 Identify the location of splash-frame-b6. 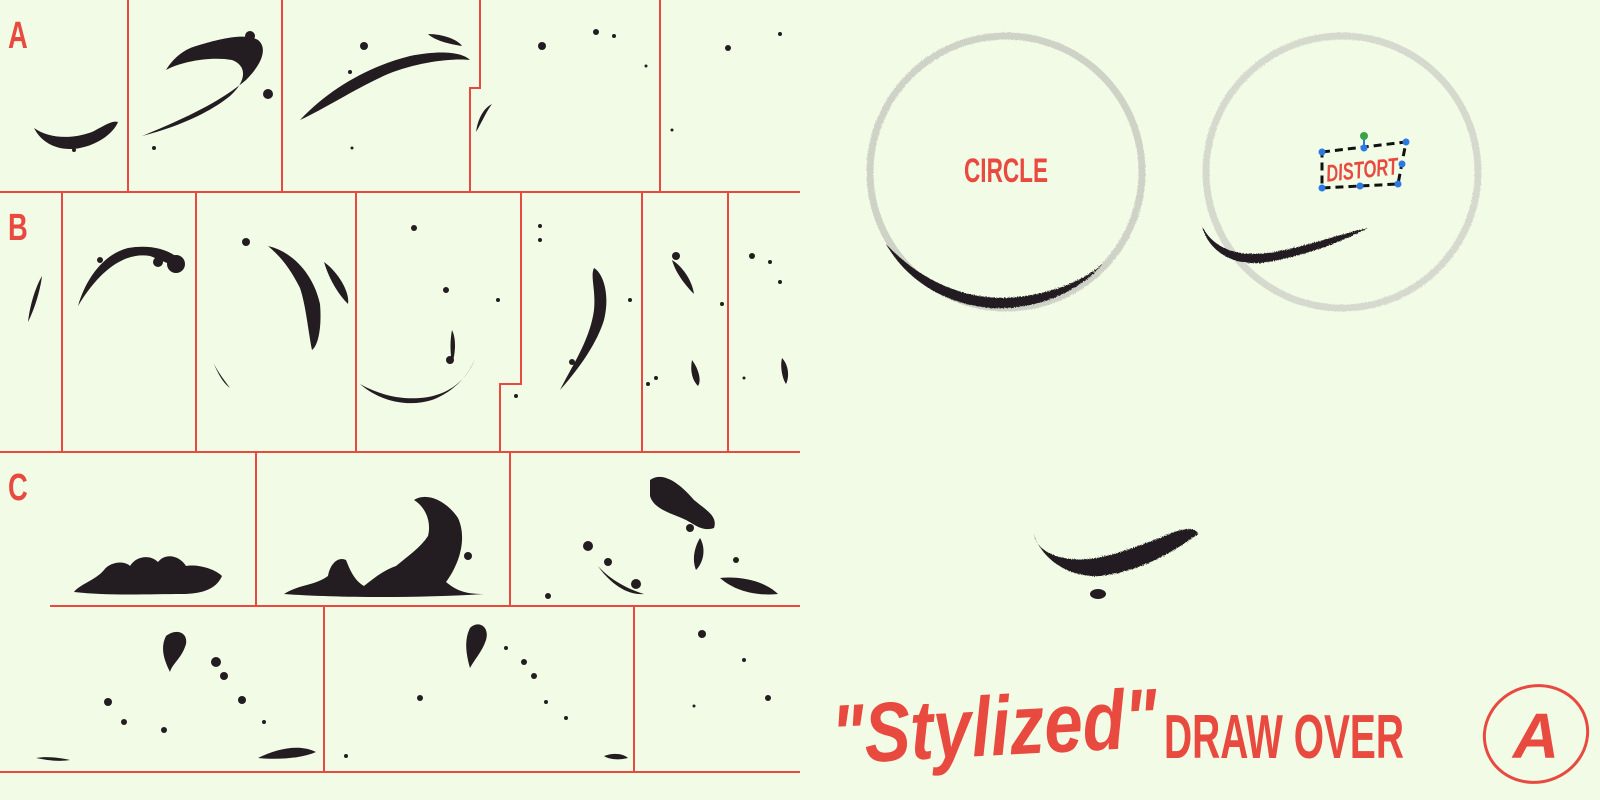
(683, 277).